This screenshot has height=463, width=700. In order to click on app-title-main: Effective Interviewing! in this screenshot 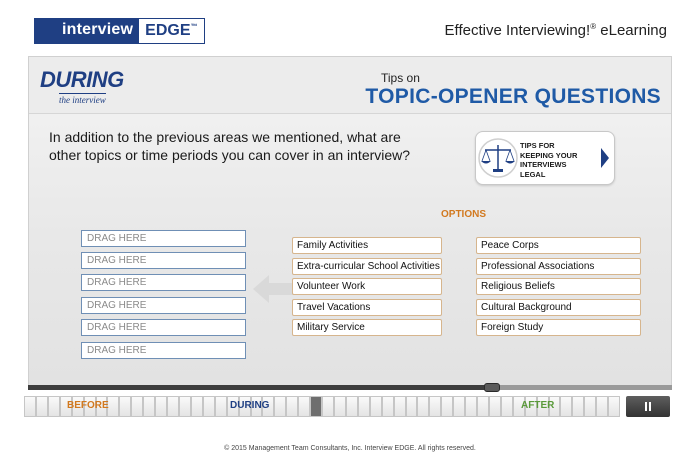, I will do `click(517, 30)`.